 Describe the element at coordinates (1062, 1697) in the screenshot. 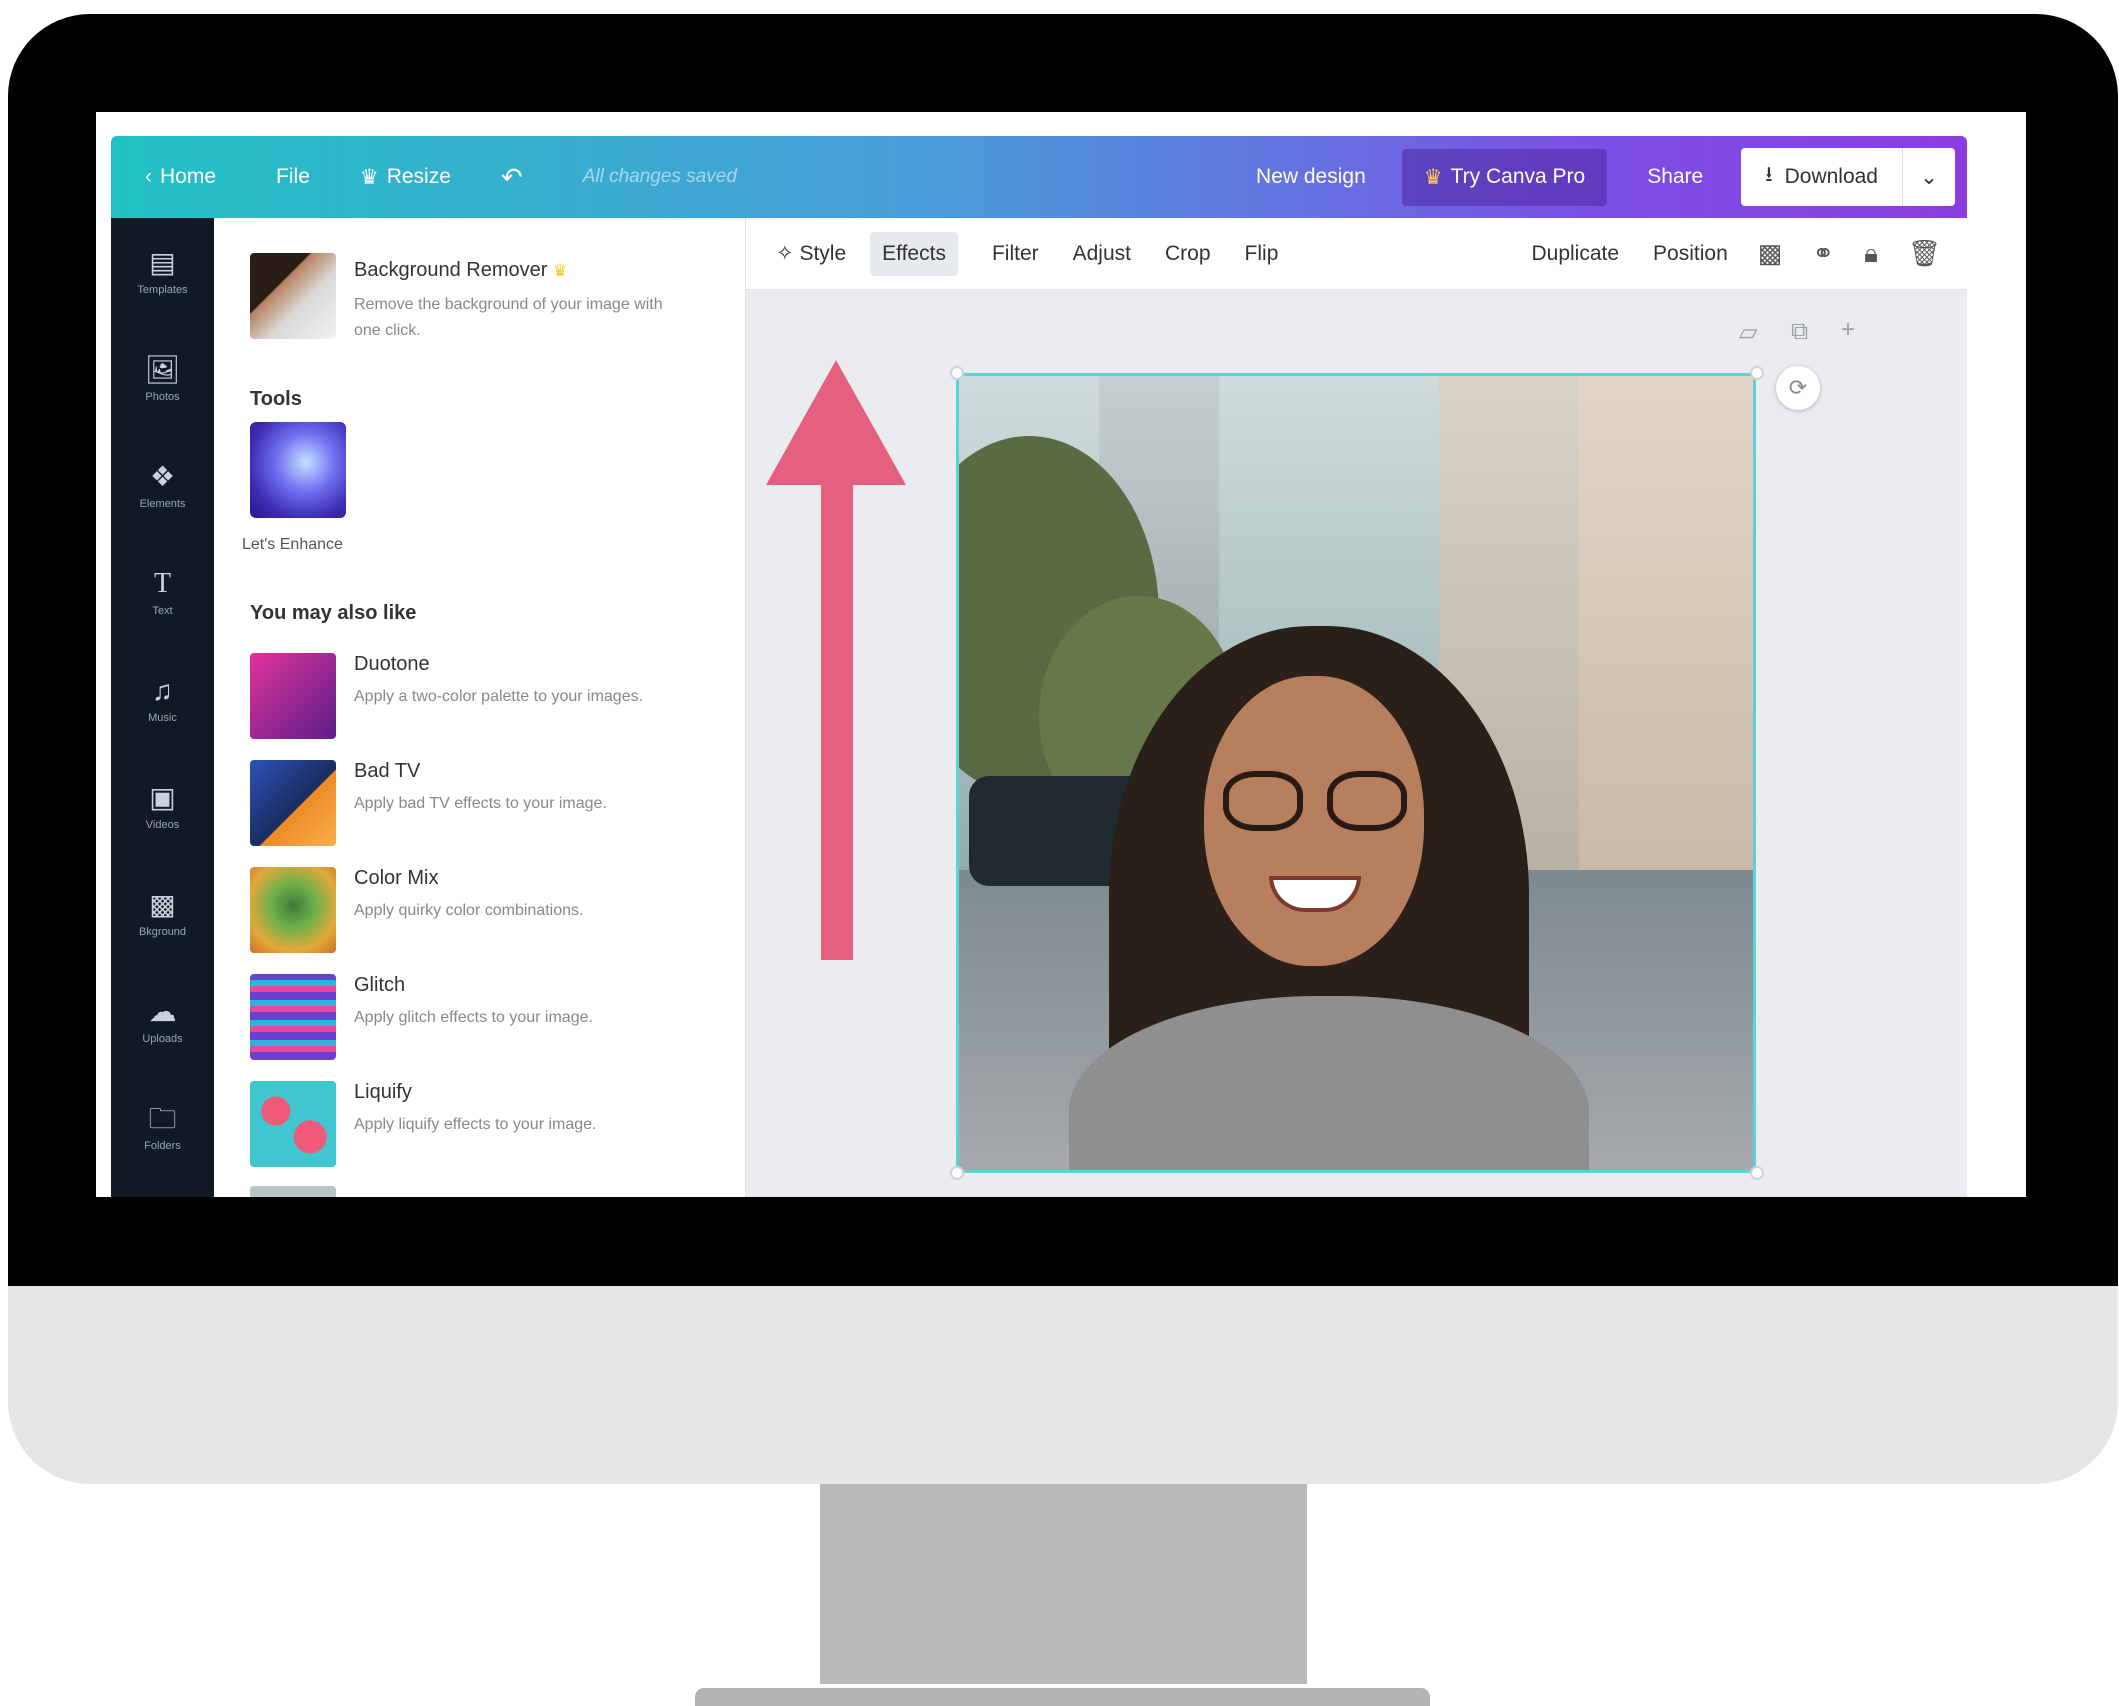

I see `monitor-base` at that location.